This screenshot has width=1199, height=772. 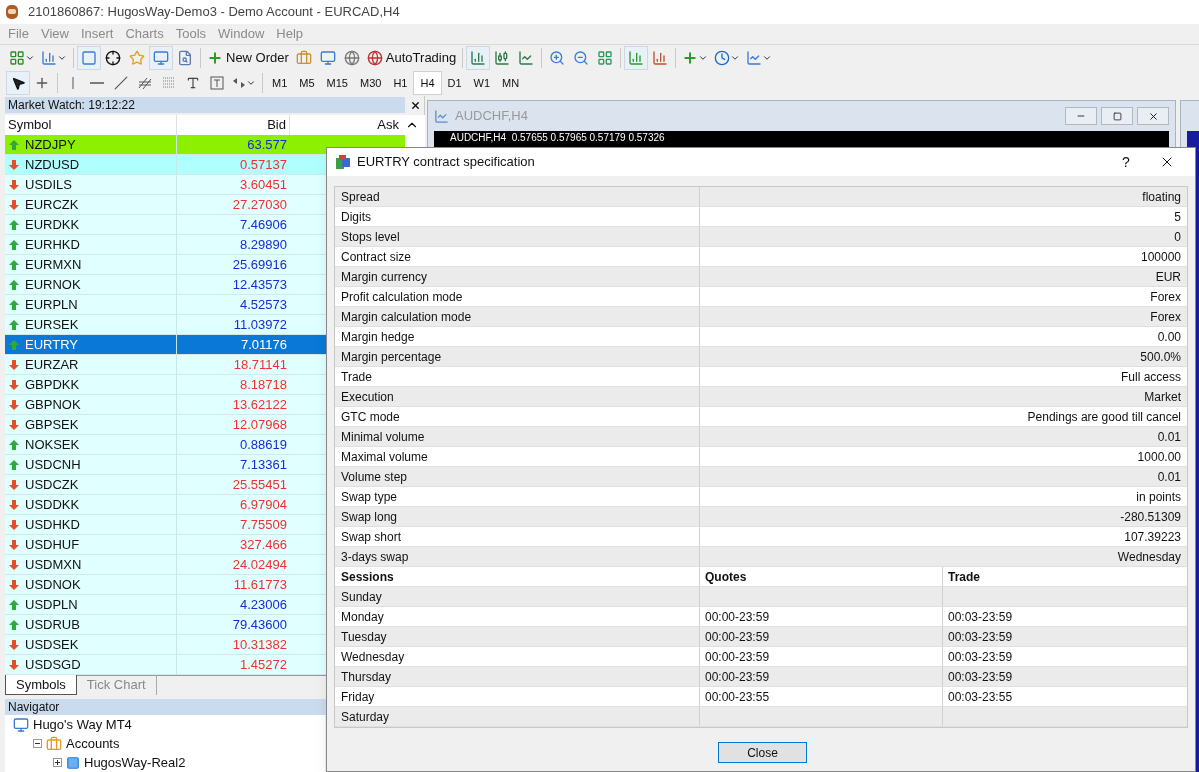 What do you see at coordinates (137, 57) in the screenshot?
I see `favorites-icon` at bounding box center [137, 57].